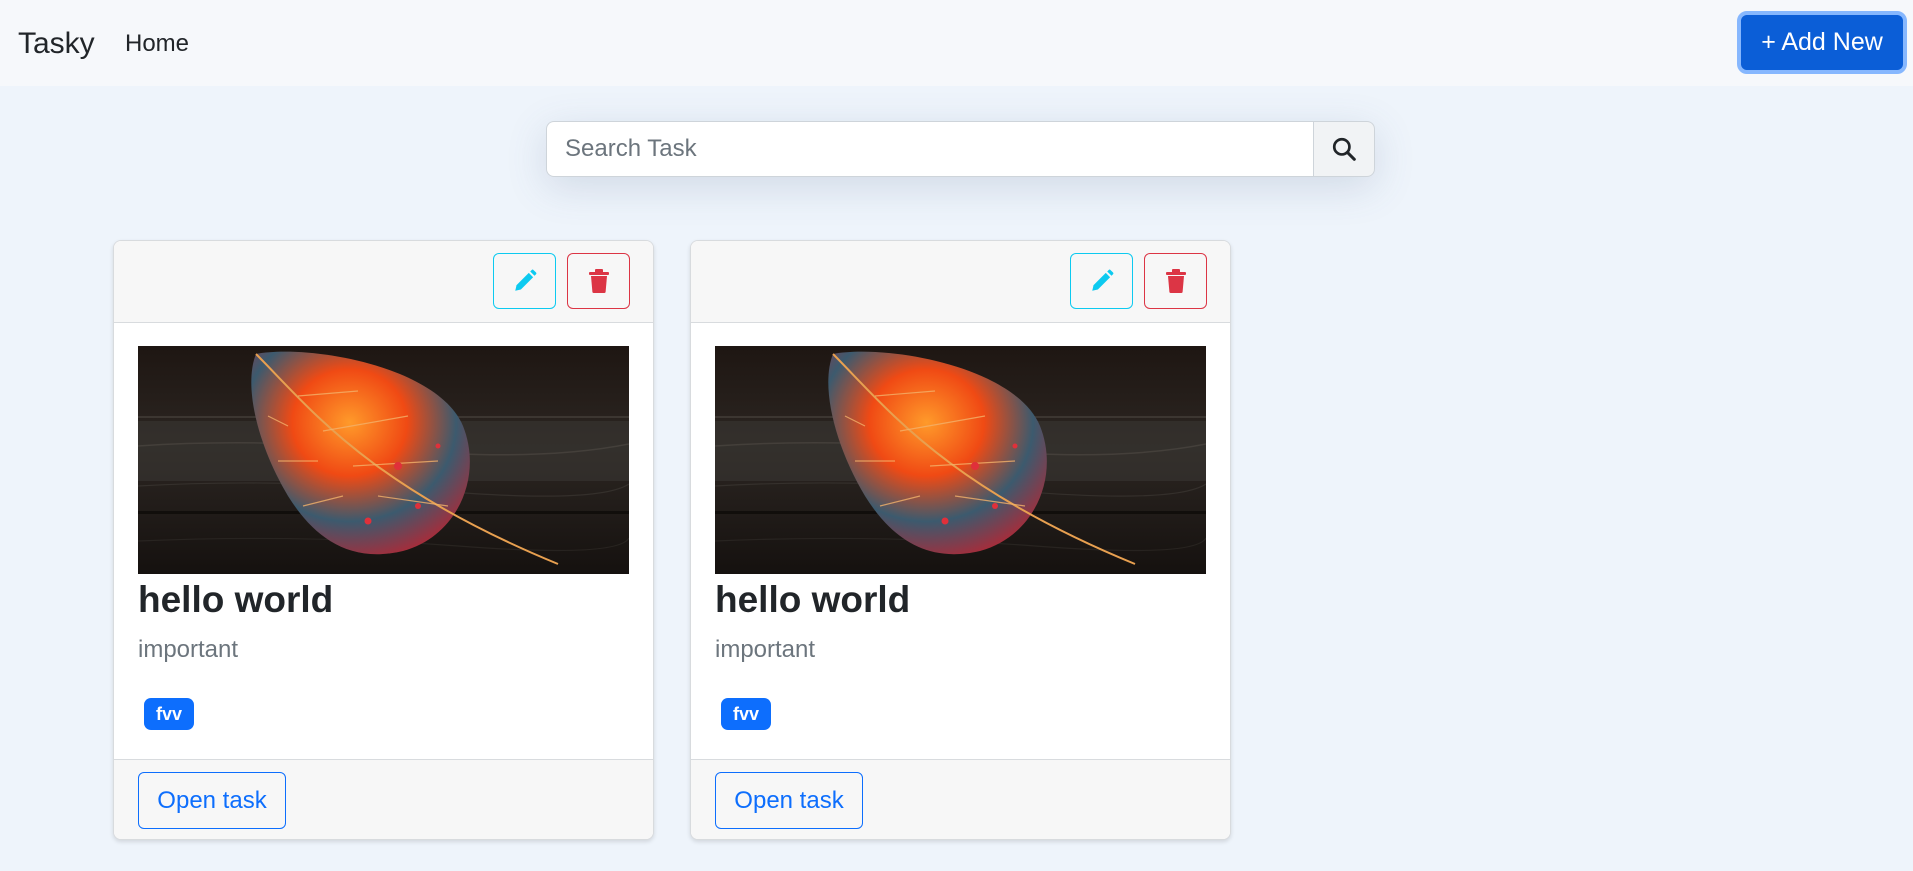 This screenshot has height=871, width=1913. What do you see at coordinates (956, 43) in the screenshot?
I see `navbar: Tasky Home + Add New` at bounding box center [956, 43].